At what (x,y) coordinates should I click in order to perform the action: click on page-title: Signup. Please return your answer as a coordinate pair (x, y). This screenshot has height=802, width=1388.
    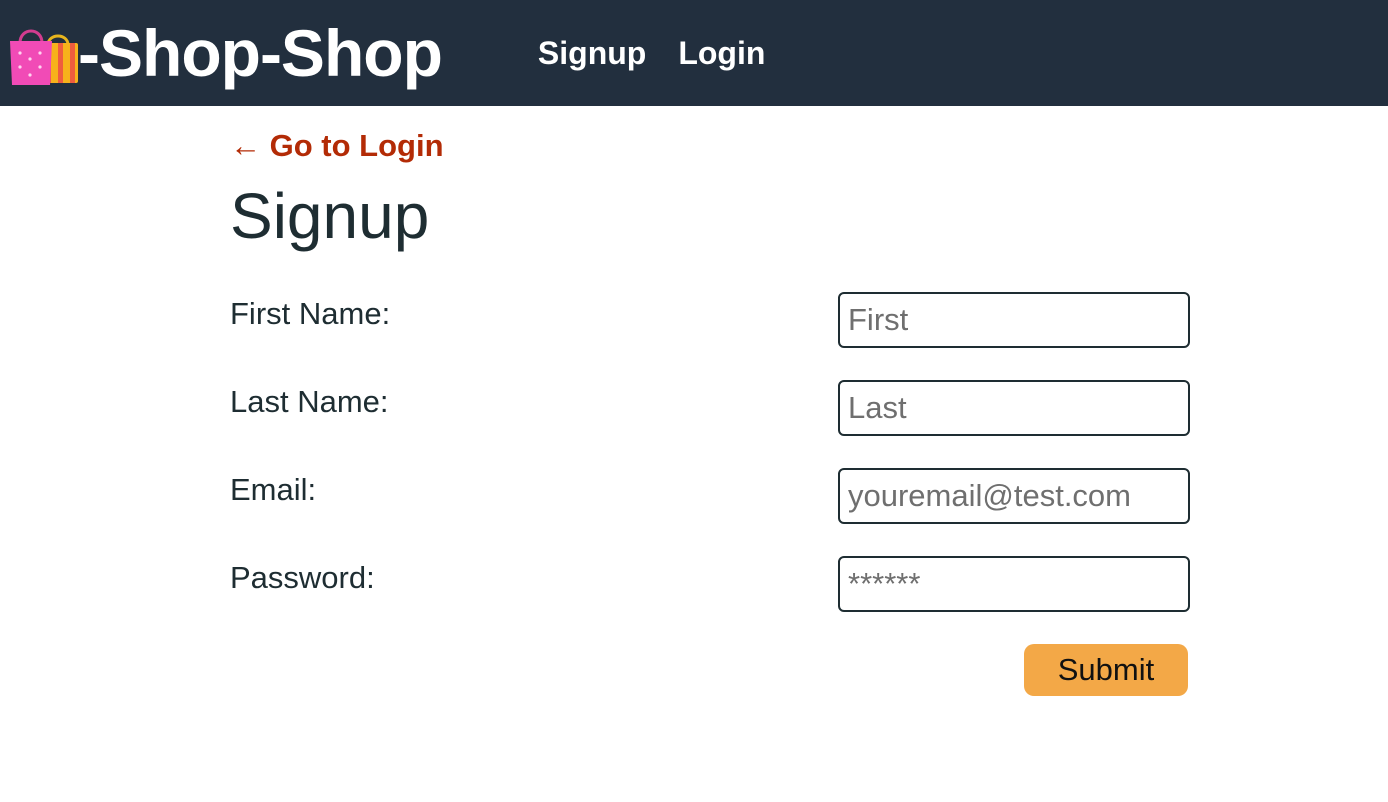
    Looking at the image, I should click on (330, 216).